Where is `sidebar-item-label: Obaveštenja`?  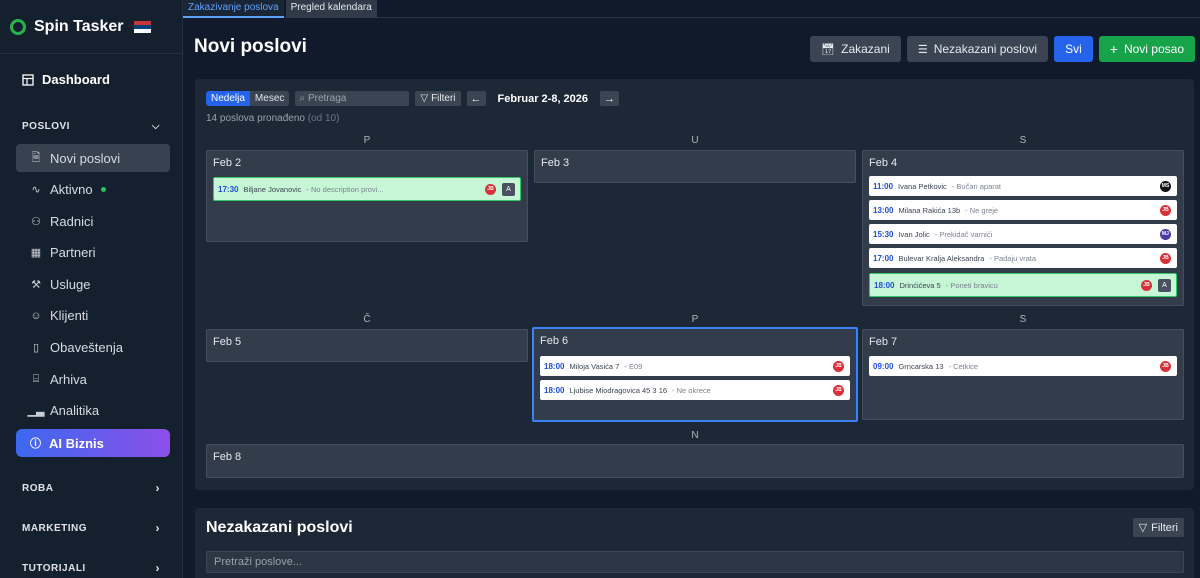 sidebar-item-label: Obaveštenja is located at coordinates (86, 348).